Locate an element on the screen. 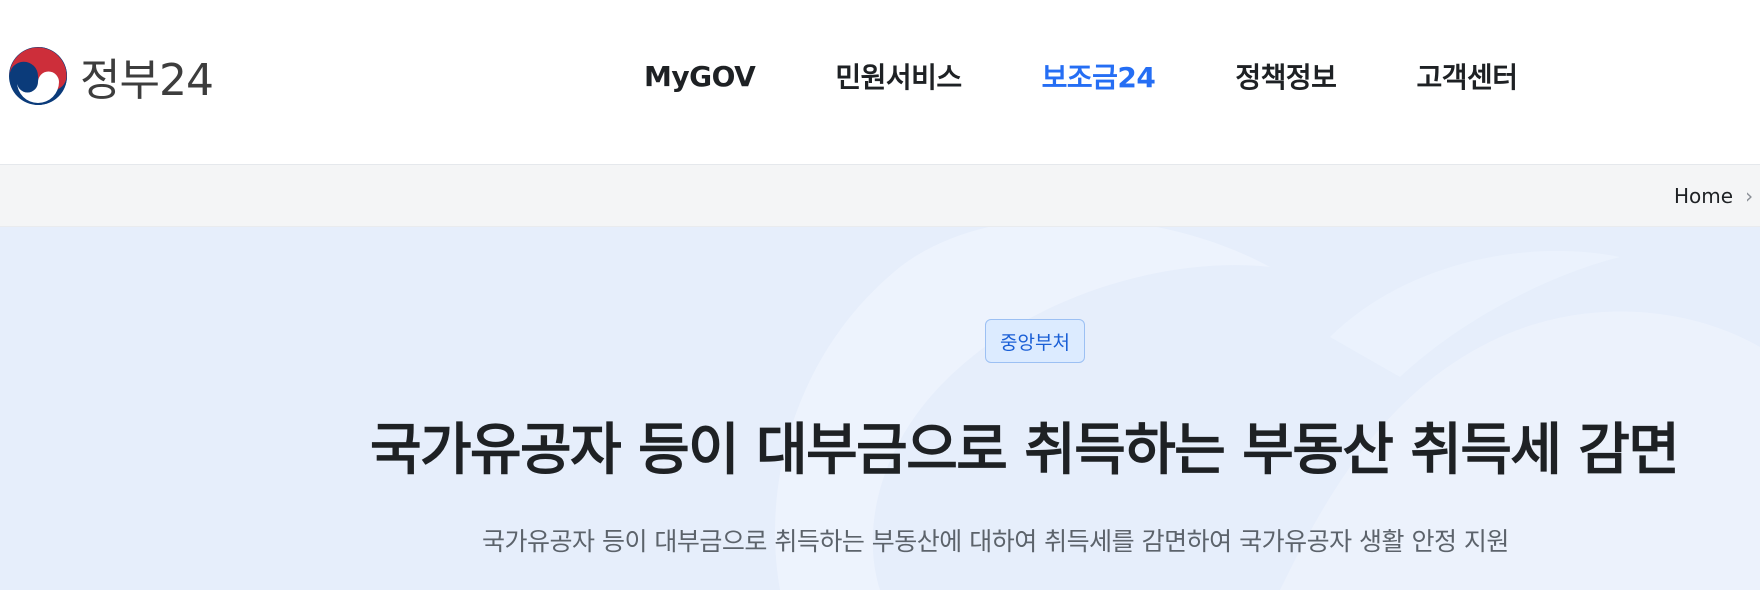  breadcrumb: Home › 보 is located at coordinates (1717, 195).